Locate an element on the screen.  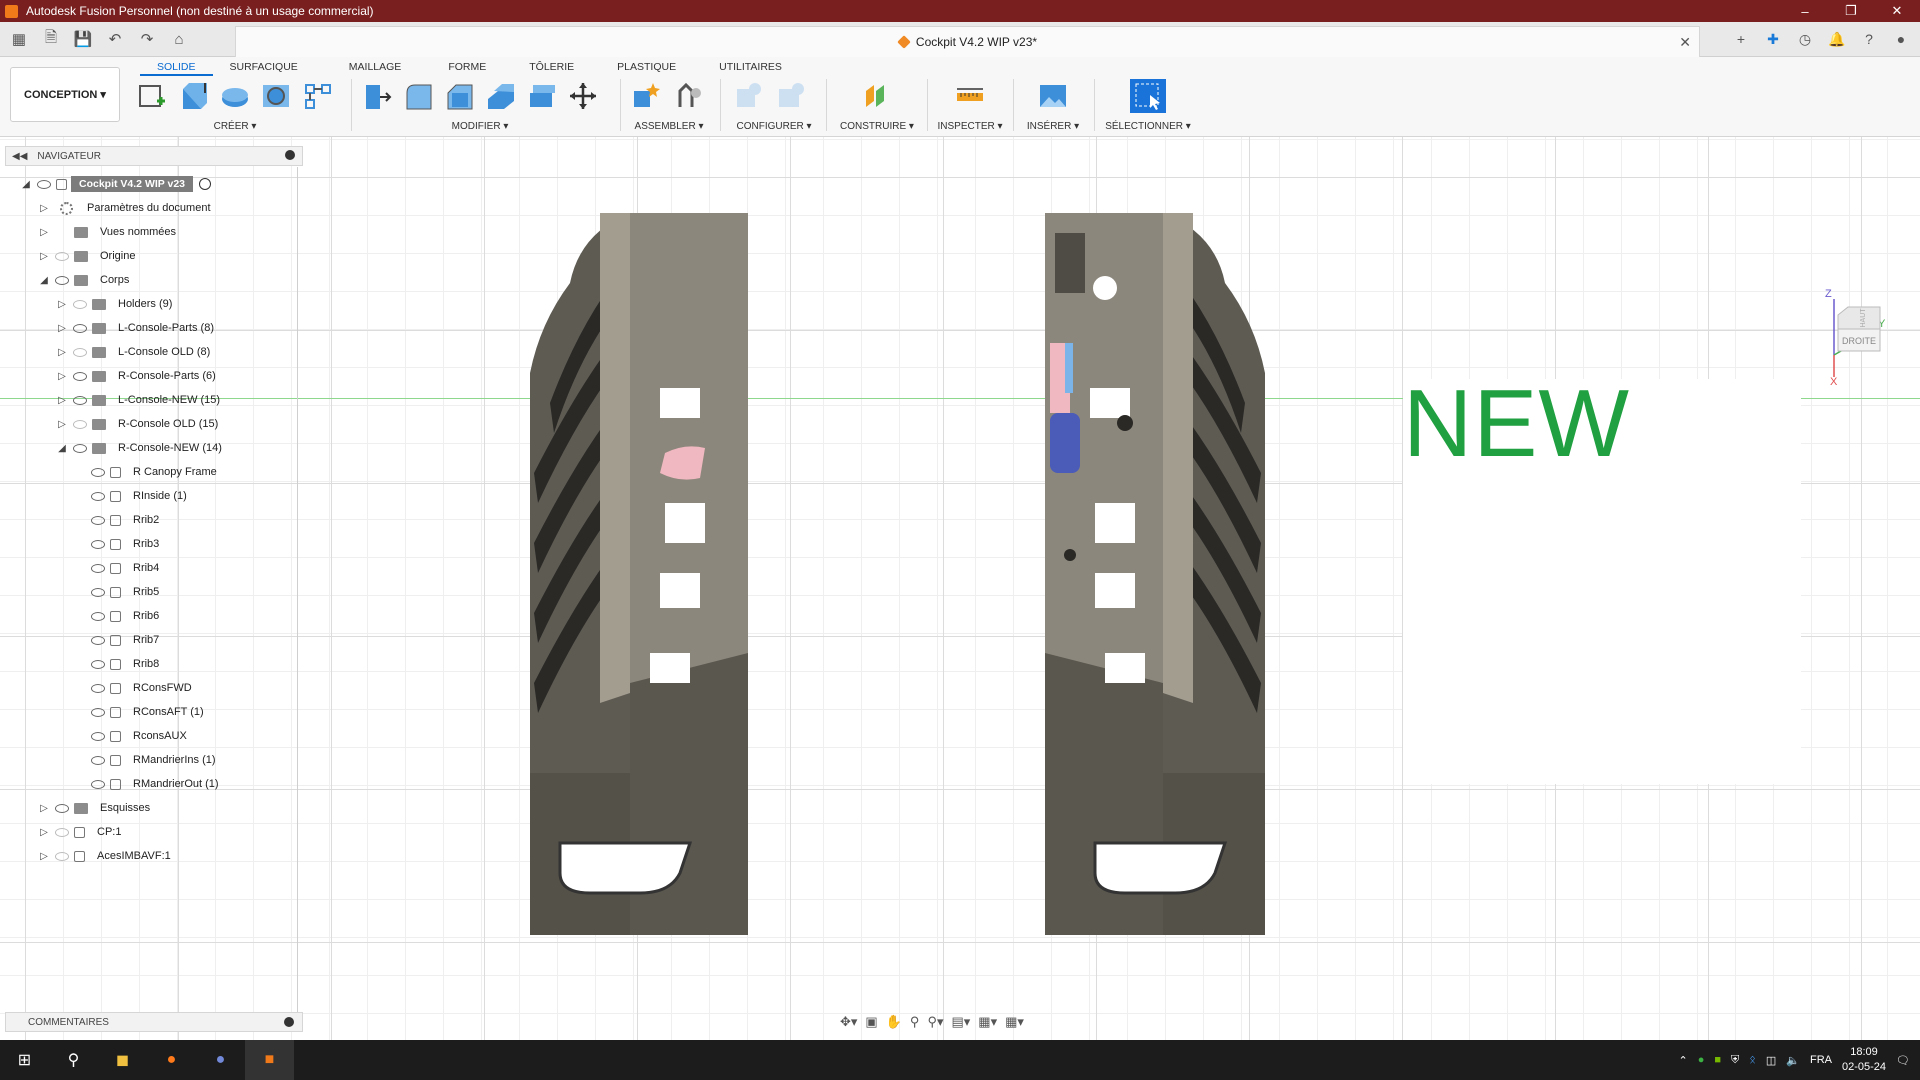
tree-body-item: Rrib5 is located at coordinates (122, 592).